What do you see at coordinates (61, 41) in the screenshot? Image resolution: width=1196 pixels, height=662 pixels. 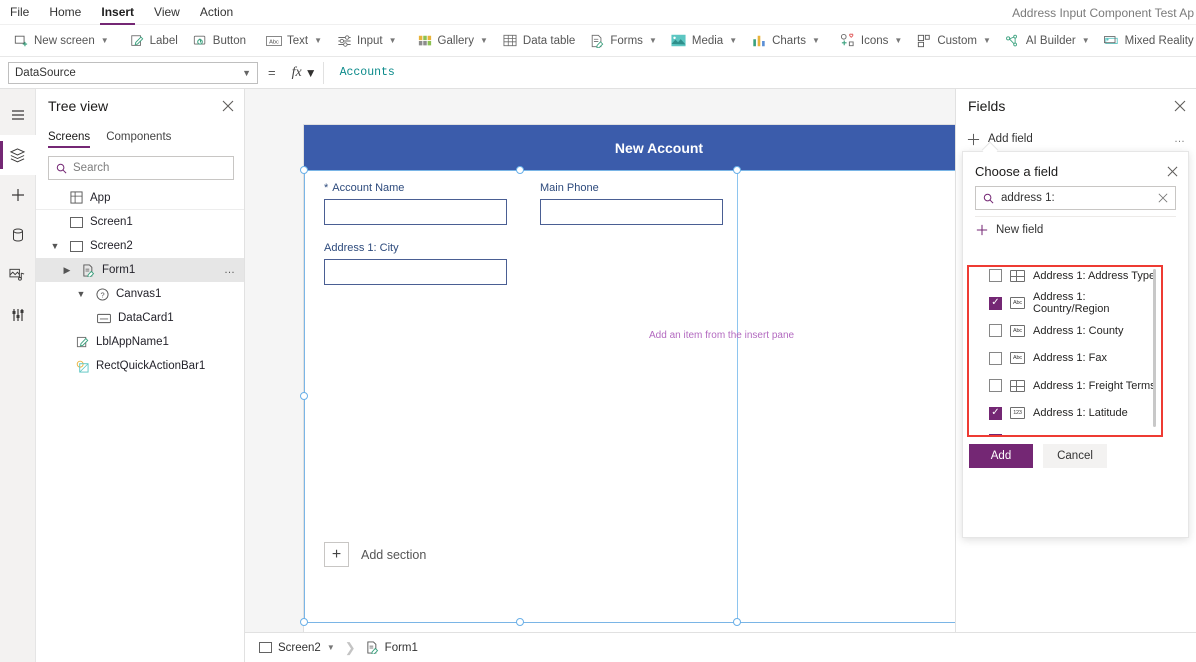 I see `ribbon-new-screen: New screen ▼` at bounding box center [61, 41].